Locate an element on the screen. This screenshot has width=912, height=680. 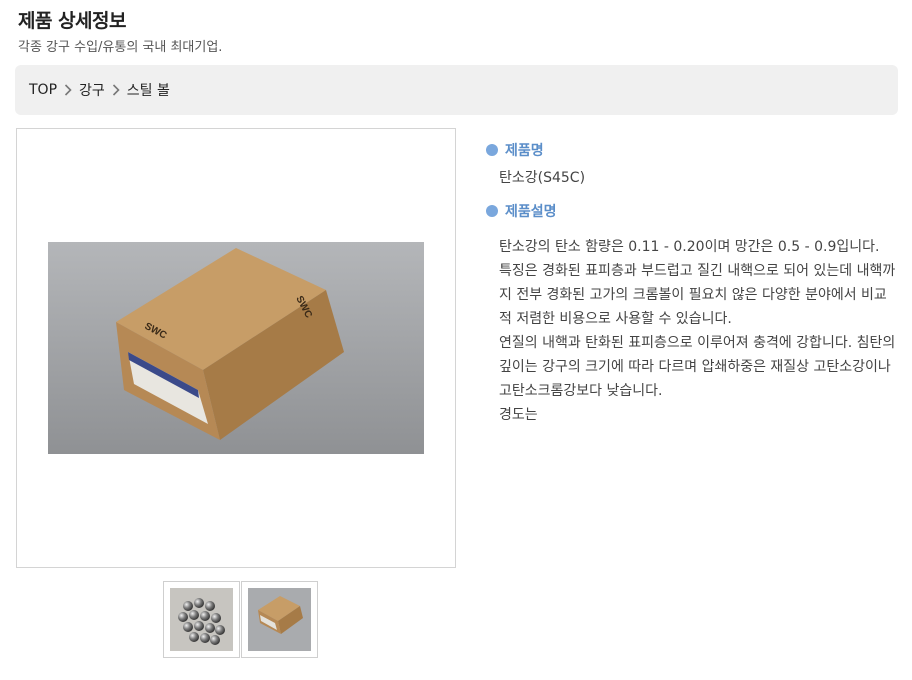
product-description-label: 제품설명 is located at coordinates (531, 212).